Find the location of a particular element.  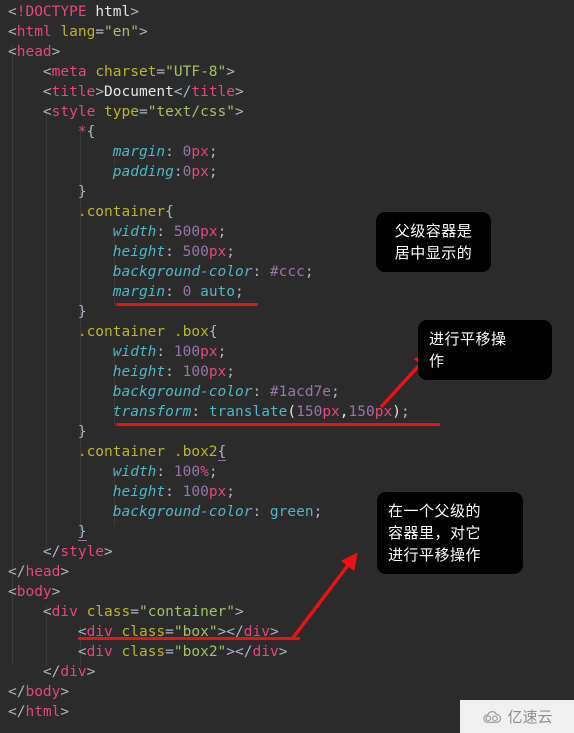

watermark-text: 亿速云 is located at coordinates (530, 717).